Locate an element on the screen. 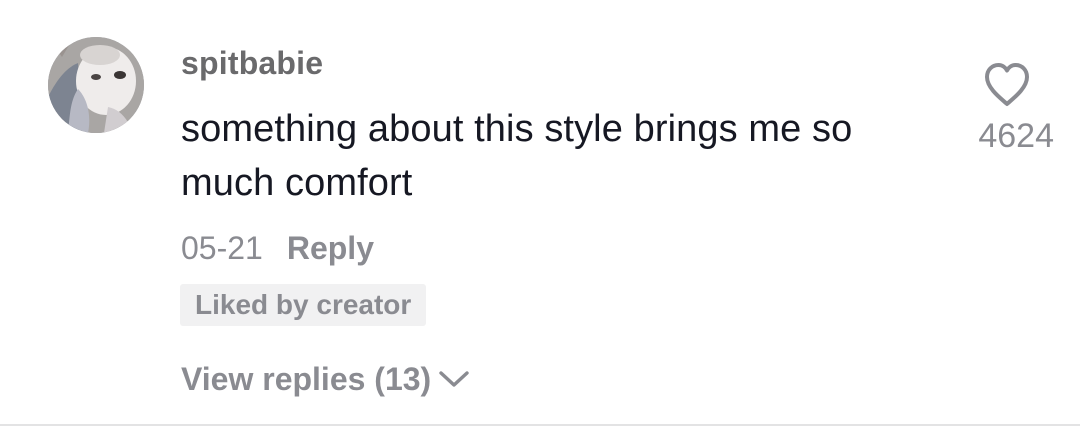  view-replies-button: View replies (13) is located at coordinates (326, 379).